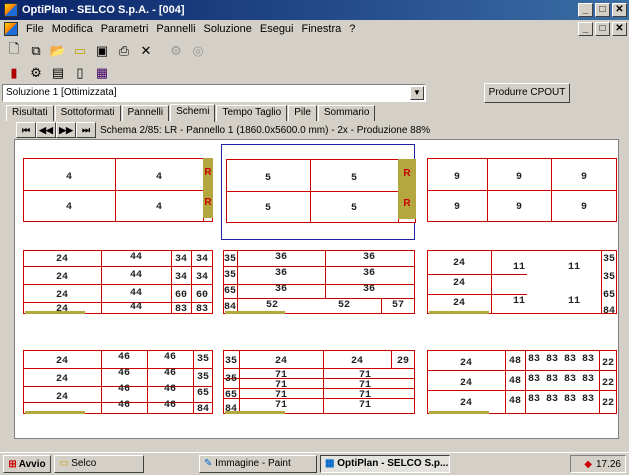 The image size is (629, 475). Describe the element at coordinates (14, 51) in the screenshot. I see `new-icon: 🗋` at that location.